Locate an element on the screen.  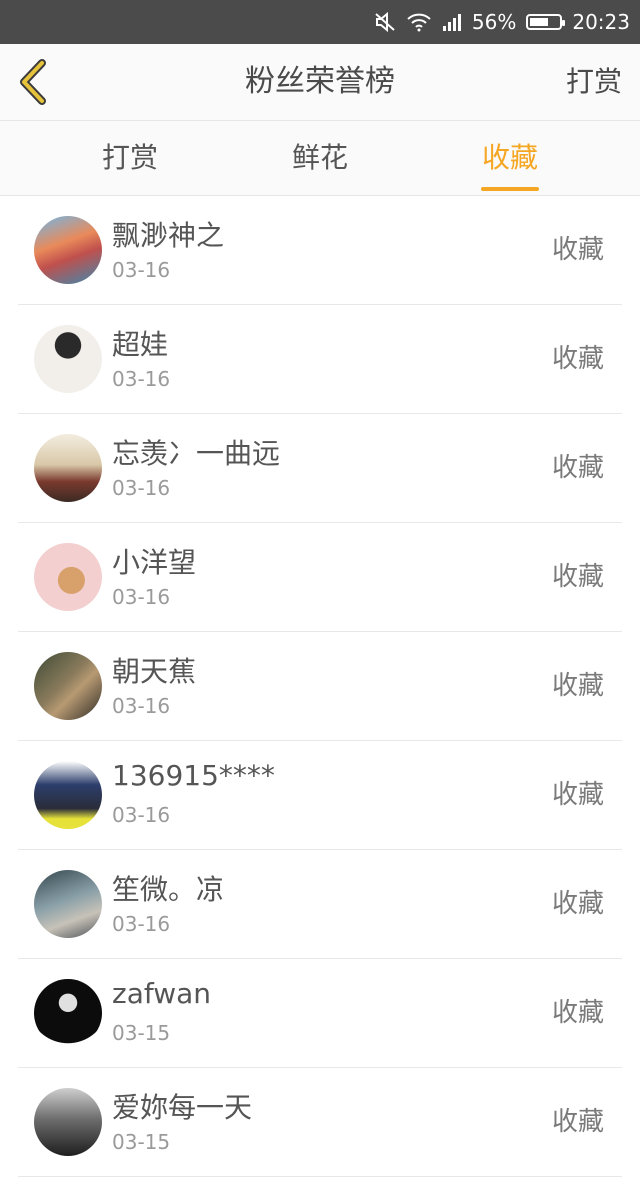
tab-label: 打赏 is located at coordinates (129, 157).